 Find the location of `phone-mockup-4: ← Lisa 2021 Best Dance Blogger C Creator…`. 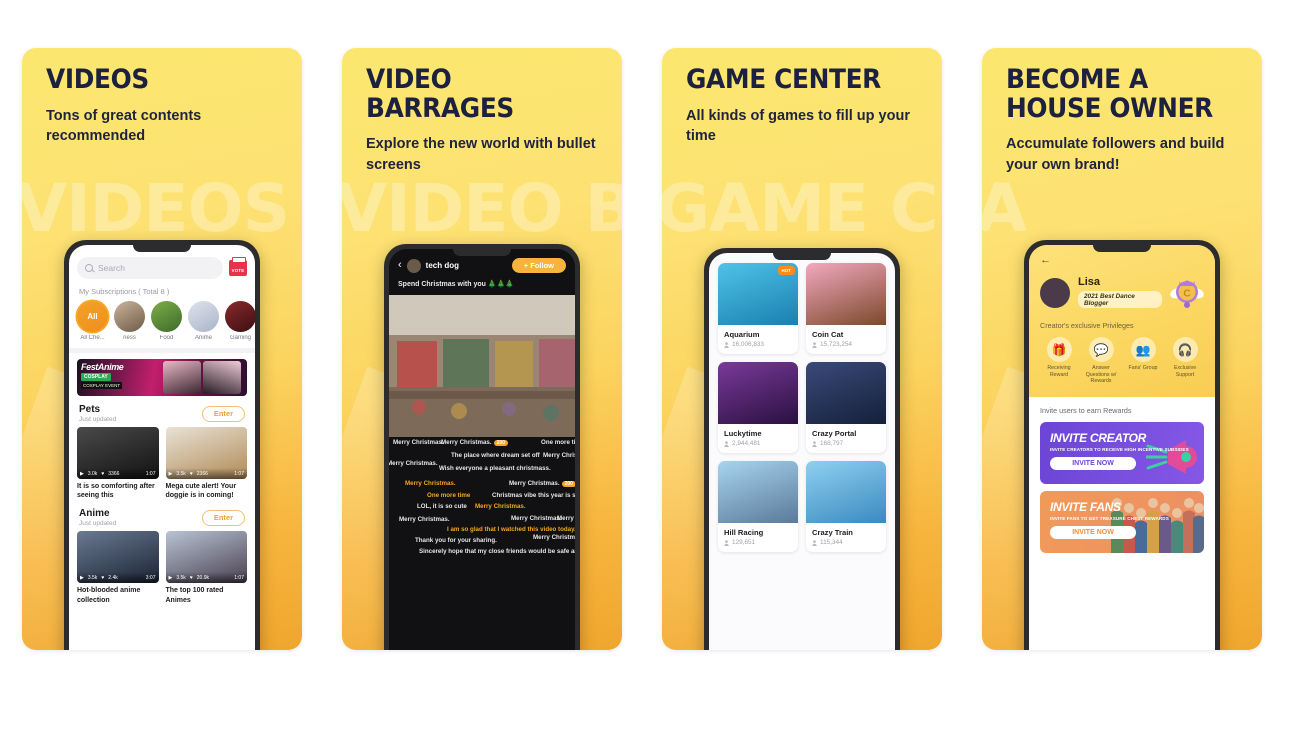

phone-mockup-4: ← Lisa 2021 Best Dance Blogger C Creator… is located at coordinates (1122, 445).